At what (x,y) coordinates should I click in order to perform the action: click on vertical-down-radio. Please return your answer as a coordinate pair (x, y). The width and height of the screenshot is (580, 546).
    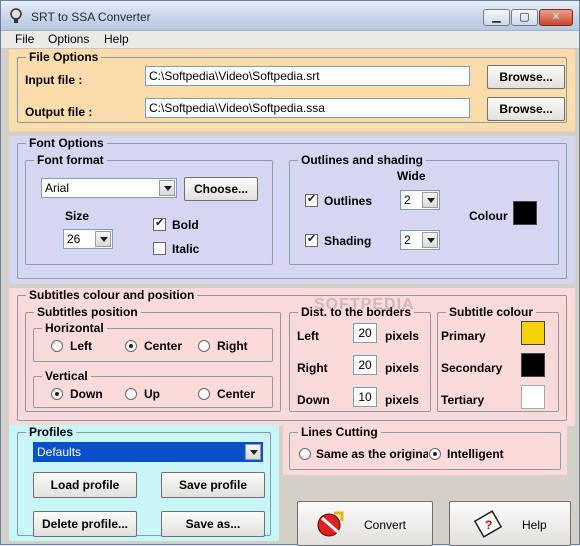
    Looking at the image, I should click on (57, 394).